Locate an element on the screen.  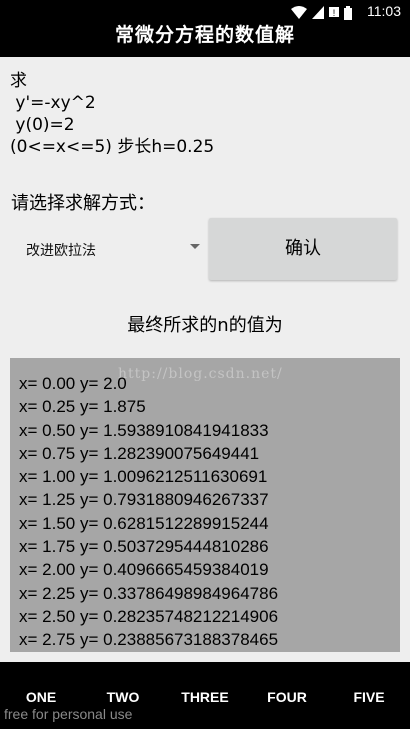
result-row: x= 0.50 y= 1.593891084194183​3 is located at coordinates (144, 430).